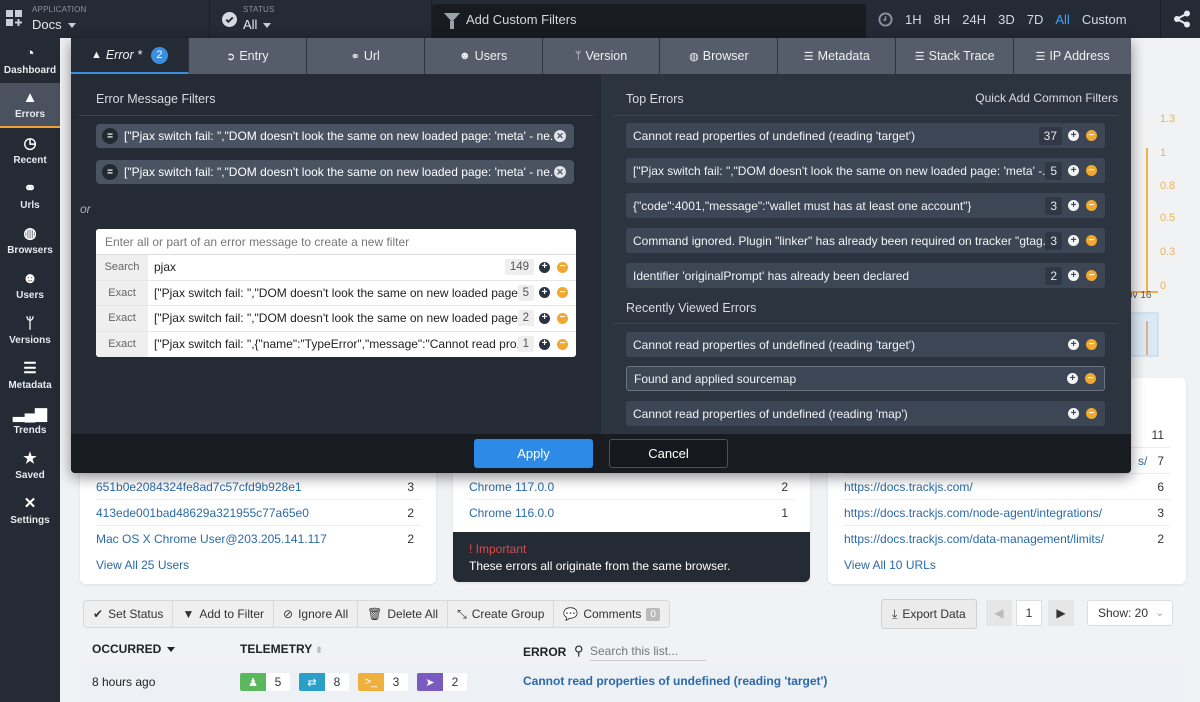 This screenshot has height=702, width=1200. What do you see at coordinates (30, 60) in the screenshot?
I see `sidebar-item-dashboard: ◔ Dashboard` at bounding box center [30, 60].